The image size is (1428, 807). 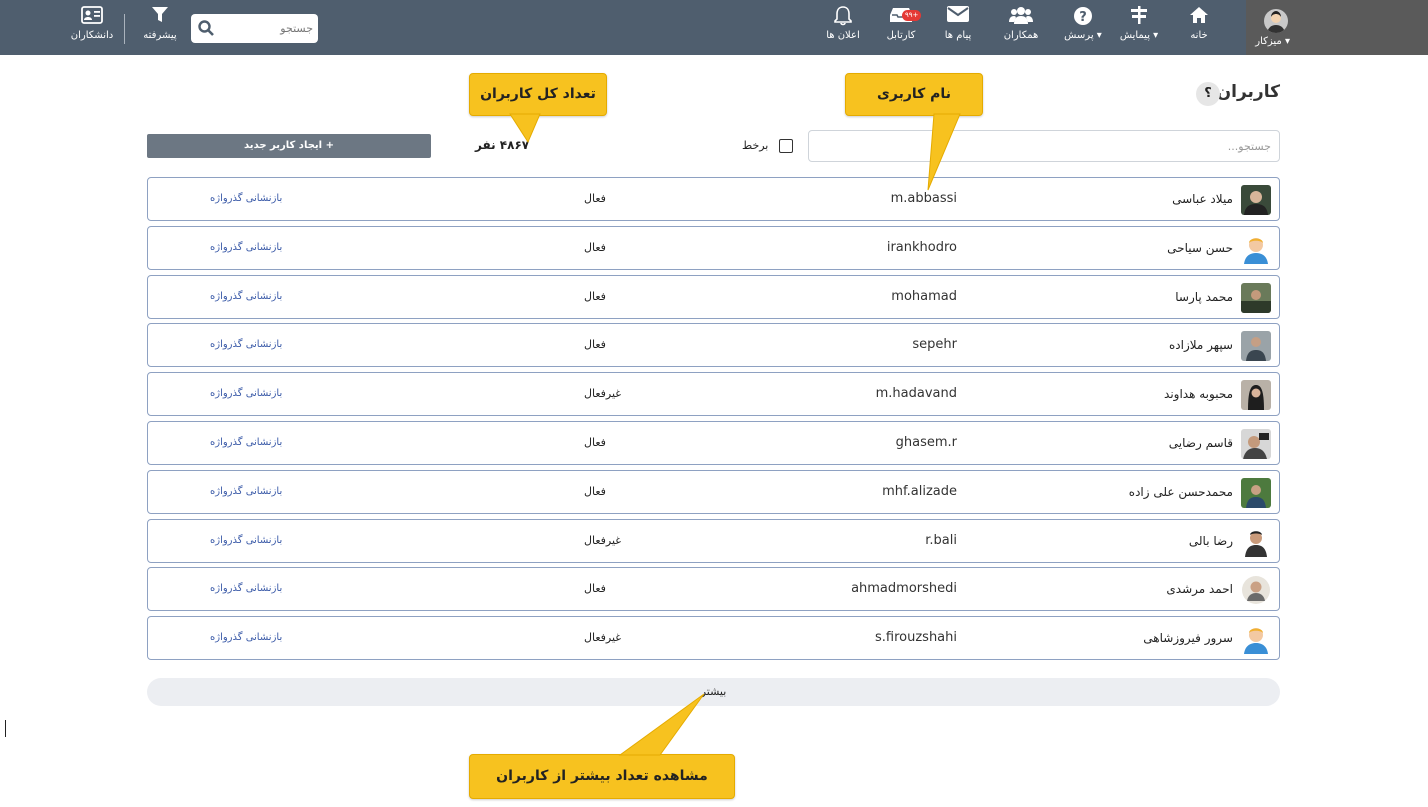 I want to click on user-row: میلاد عباسی m.abbassi فعال بازنشانی گذرواژه, so click(x=713, y=199).